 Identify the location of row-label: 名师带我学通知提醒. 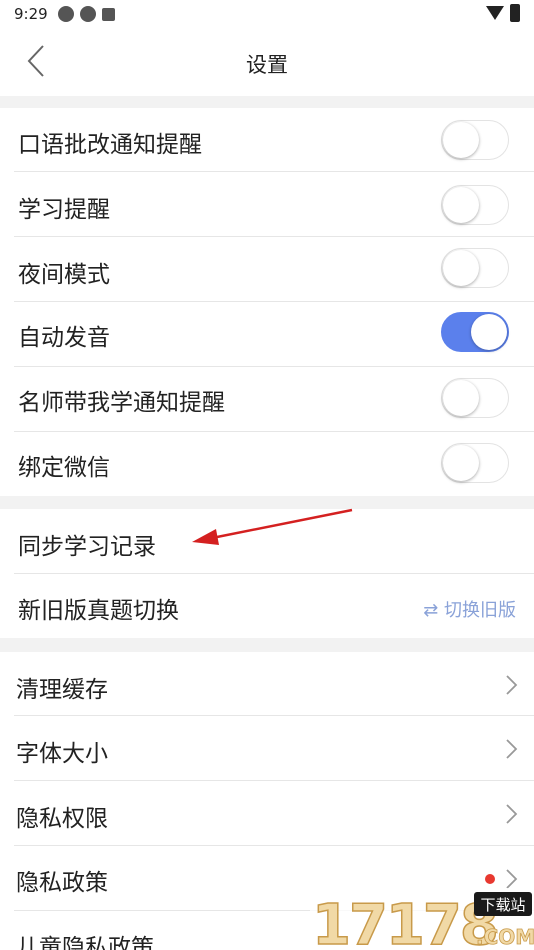
(121, 403).